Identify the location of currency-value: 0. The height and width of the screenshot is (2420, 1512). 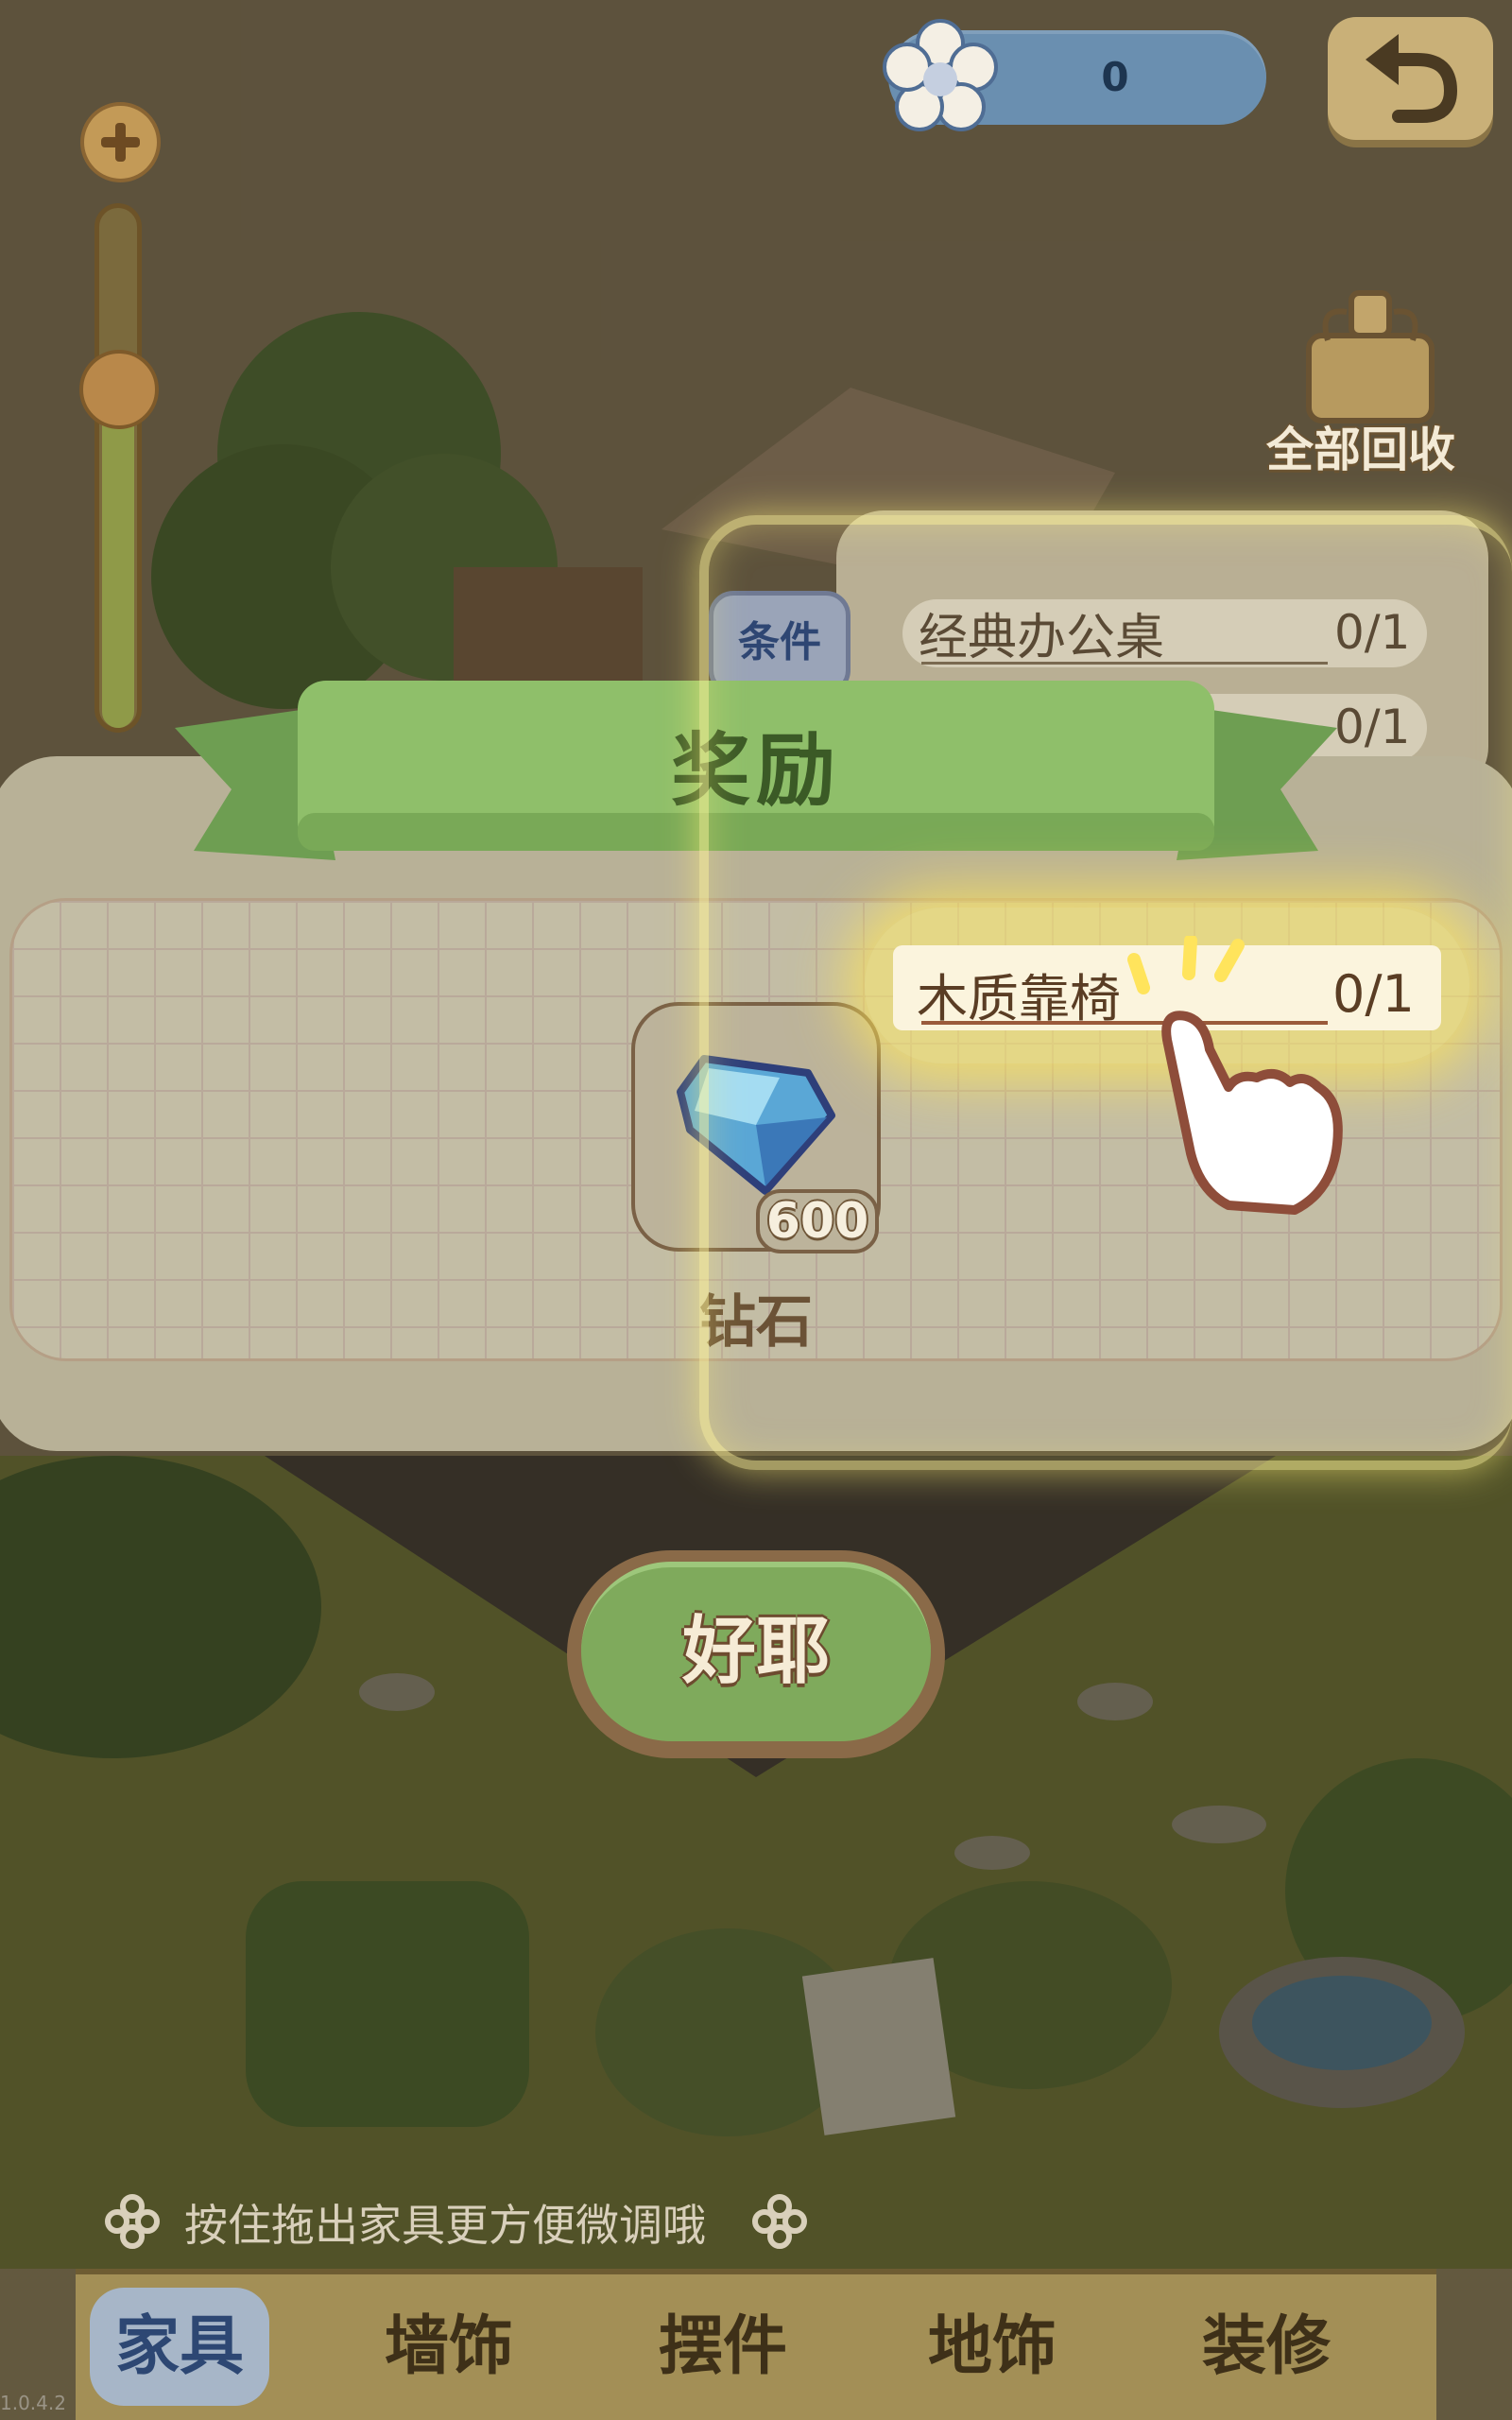
(1115, 77).